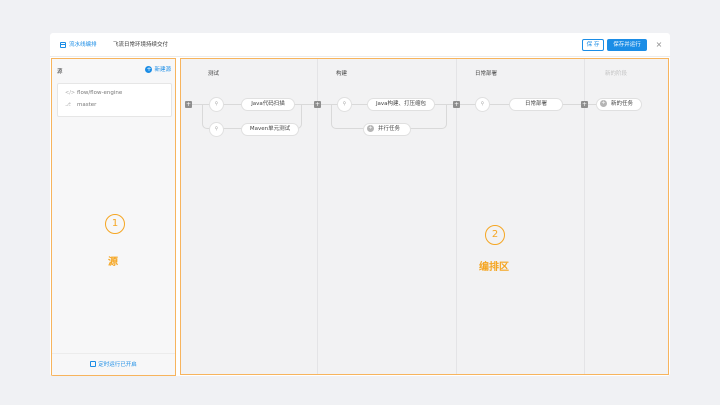 Image resolution: width=720 pixels, height=405 pixels. I want to click on clock-icon, so click(93, 364).